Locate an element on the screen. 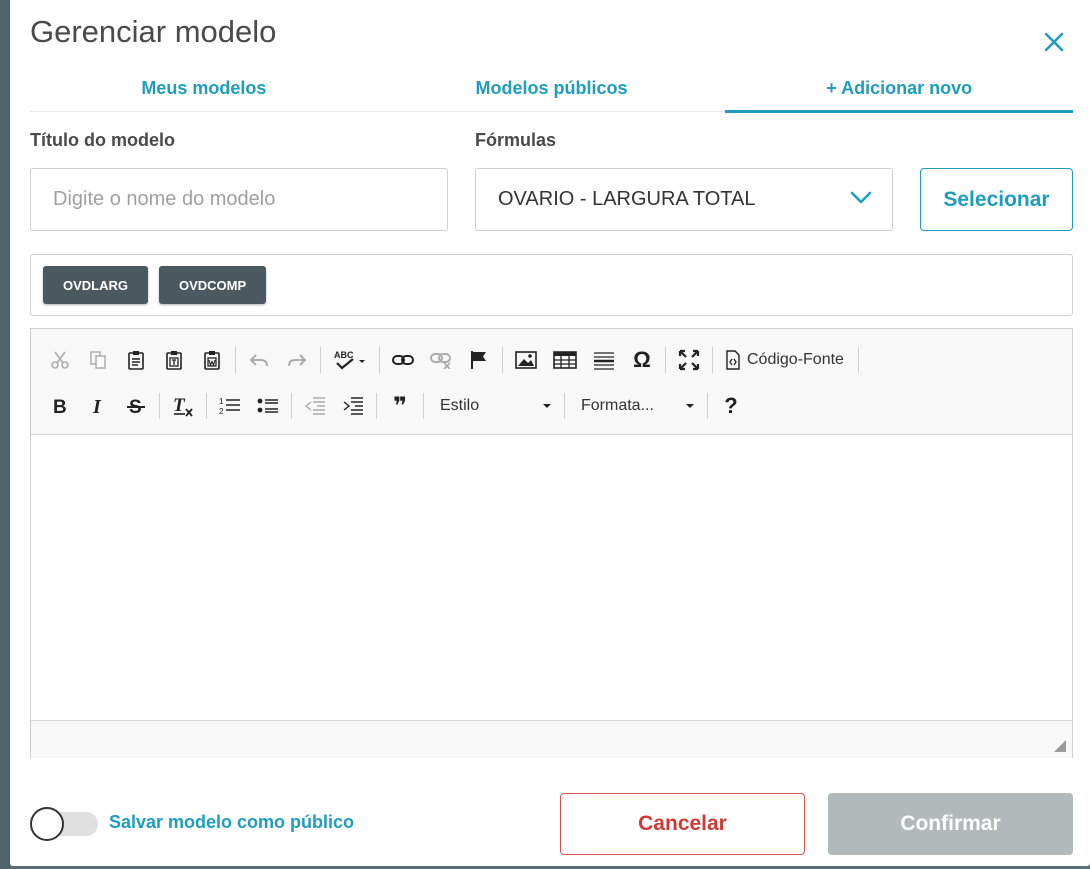  source-code-label: Código-Fonte is located at coordinates (795, 359).